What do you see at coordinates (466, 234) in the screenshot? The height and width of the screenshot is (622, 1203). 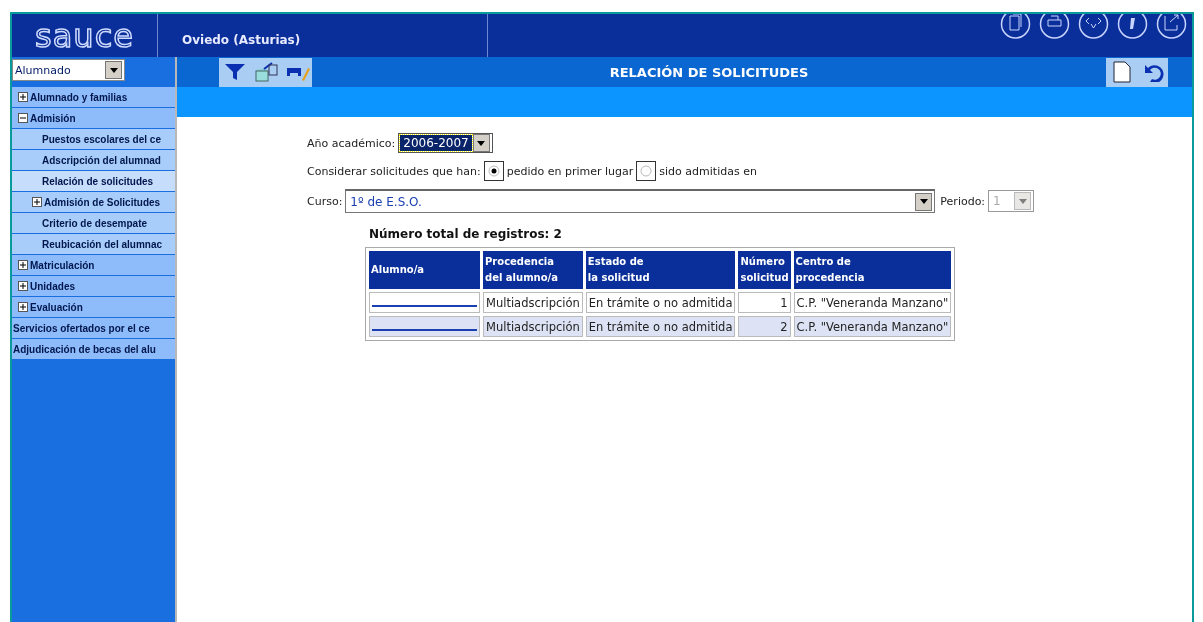 I see `record-count: Número total de registros: 2` at bounding box center [466, 234].